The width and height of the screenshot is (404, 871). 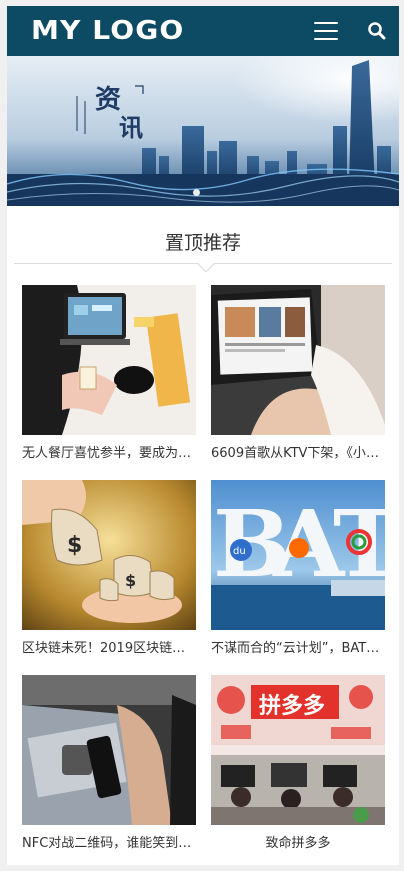 I want to click on article-title: 致命拼多多, so click(x=298, y=844).